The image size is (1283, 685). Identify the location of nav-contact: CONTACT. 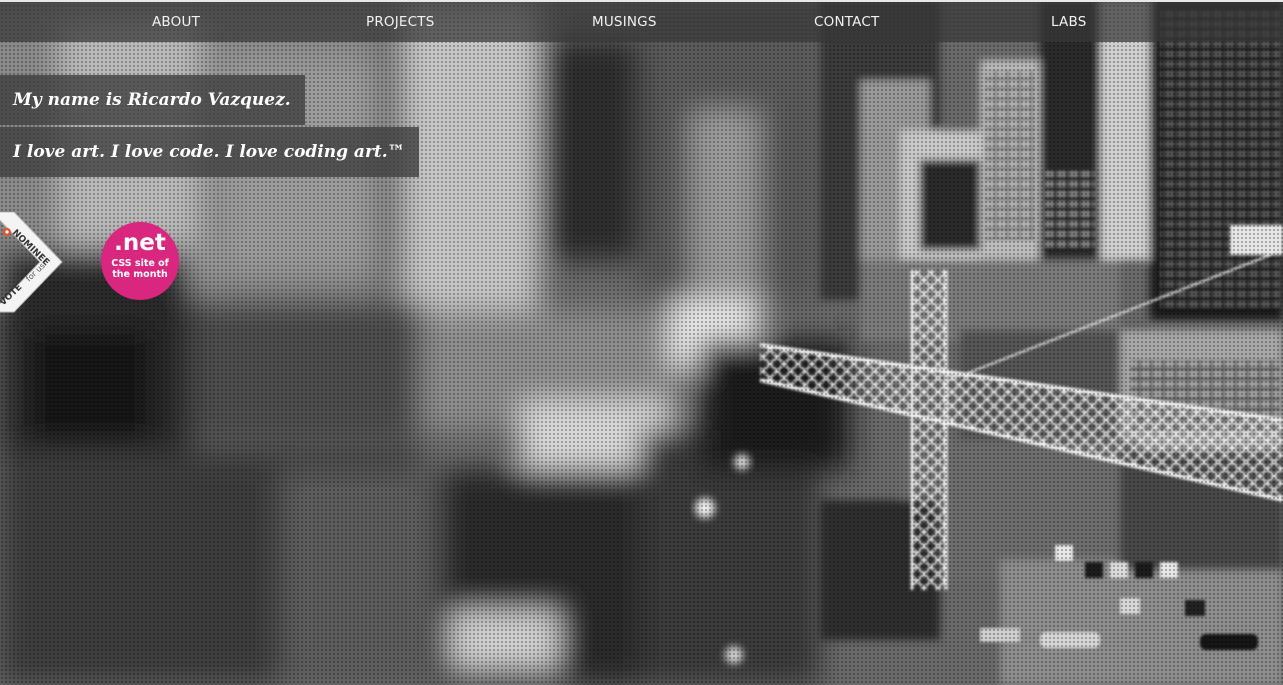
(846, 22).